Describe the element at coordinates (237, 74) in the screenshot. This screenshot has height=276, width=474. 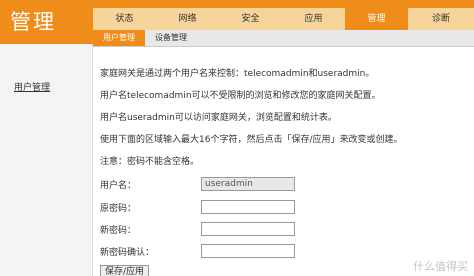
I see `info-paragraph: 家庭网关是通过两个用户名来控制：telecomadmin和useradmin。` at that location.